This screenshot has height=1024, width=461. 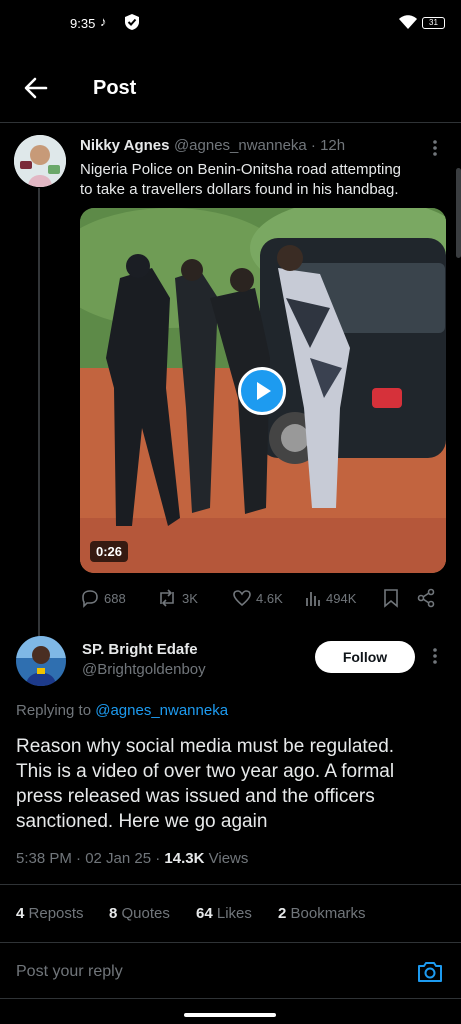 I want to click on post-header: Nikky Agnes @agnes_nwanneka · 12h, so click(x=212, y=146).